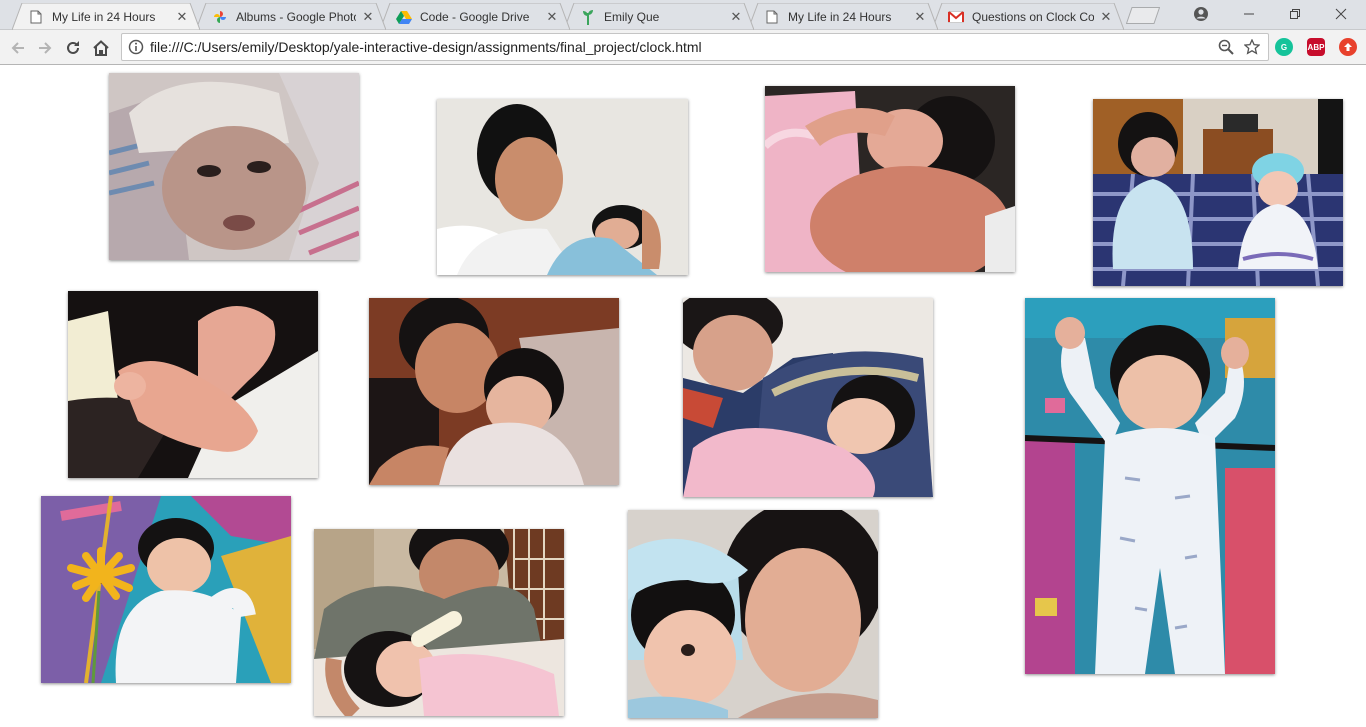  I want to click on restore-button, so click(1295, 14).